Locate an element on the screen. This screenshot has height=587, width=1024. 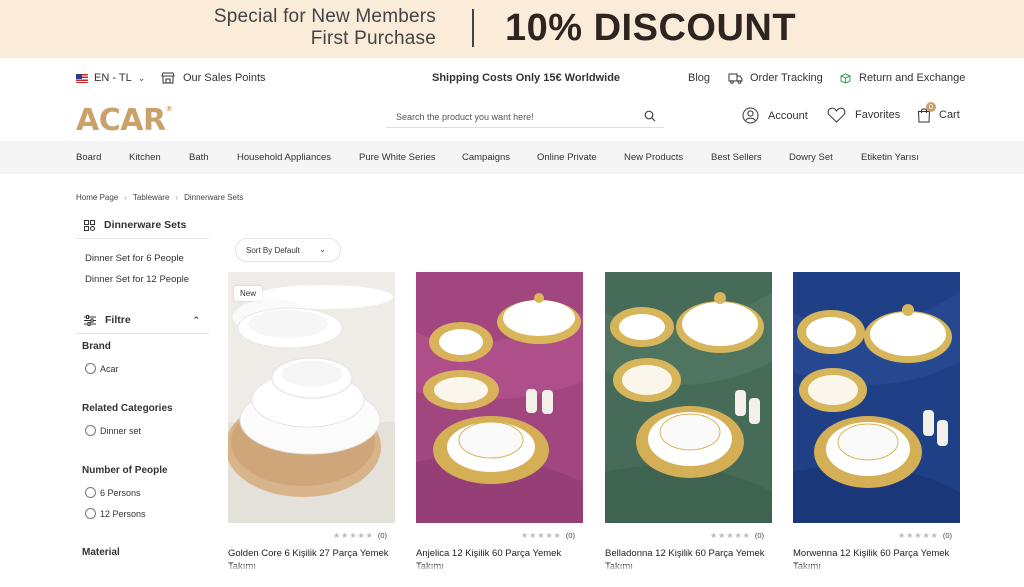
favorites-label: Favorites is located at coordinates (878, 115).